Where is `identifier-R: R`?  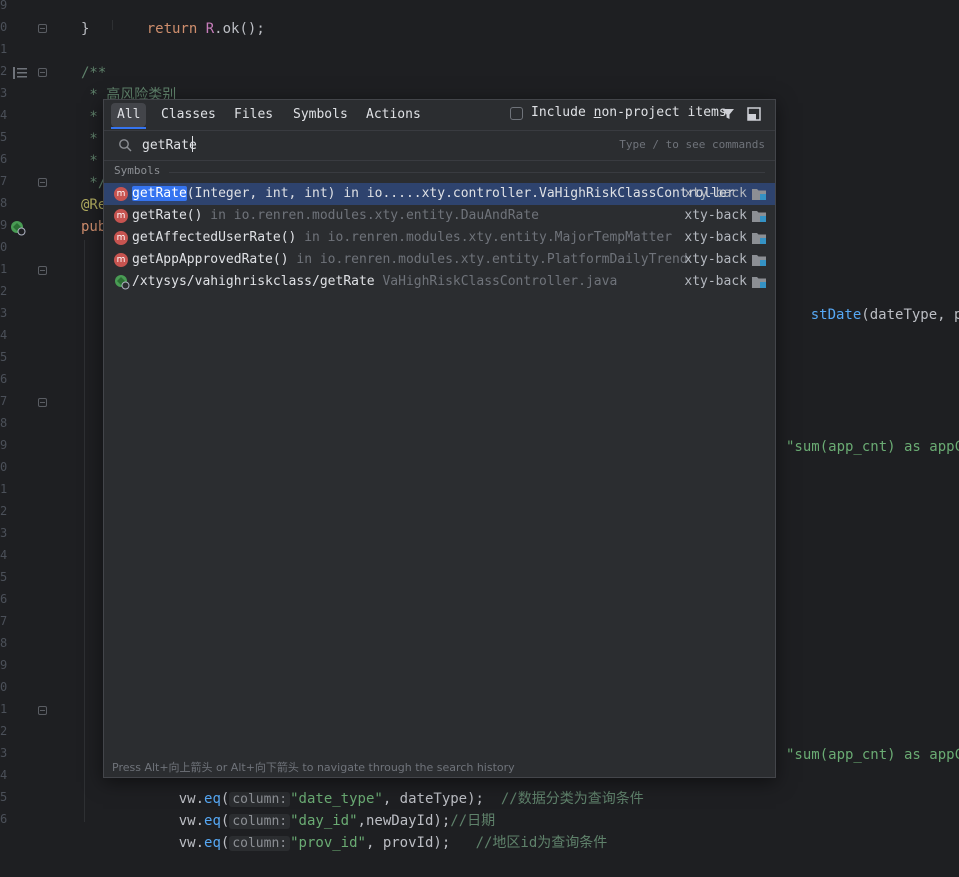
identifier-R: R is located at coordinates (210, 29).